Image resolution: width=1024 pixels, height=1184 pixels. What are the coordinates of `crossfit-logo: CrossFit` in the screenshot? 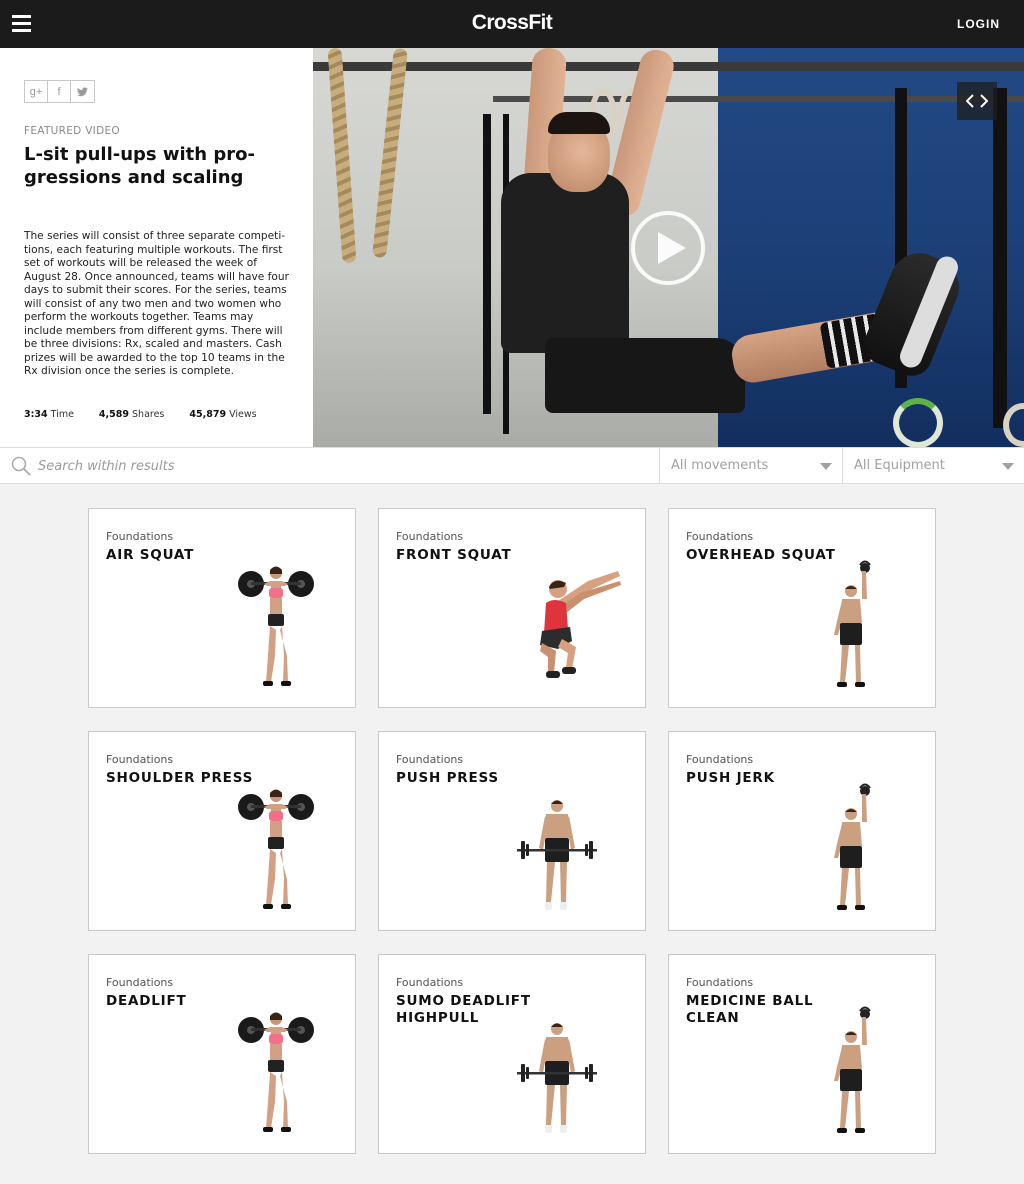 It's located at (512, 22).